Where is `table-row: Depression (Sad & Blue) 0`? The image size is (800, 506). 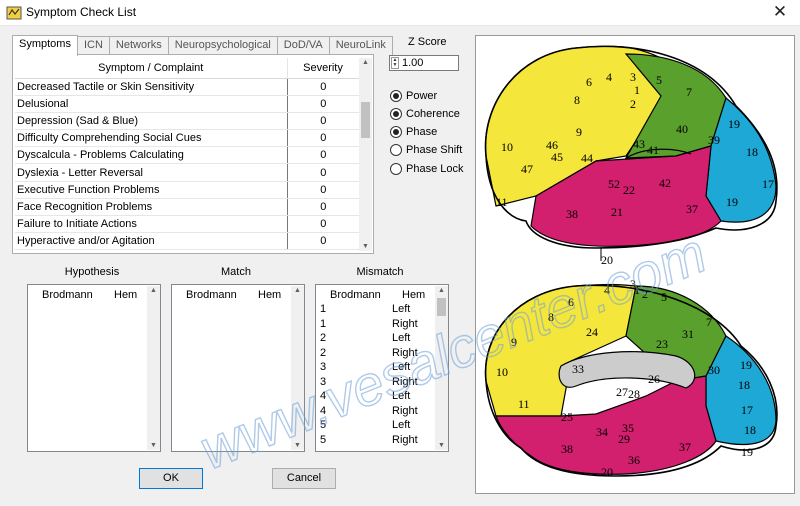 table-row: Depression (Sad & Blue) 0 is located at coordinates (187, 121).